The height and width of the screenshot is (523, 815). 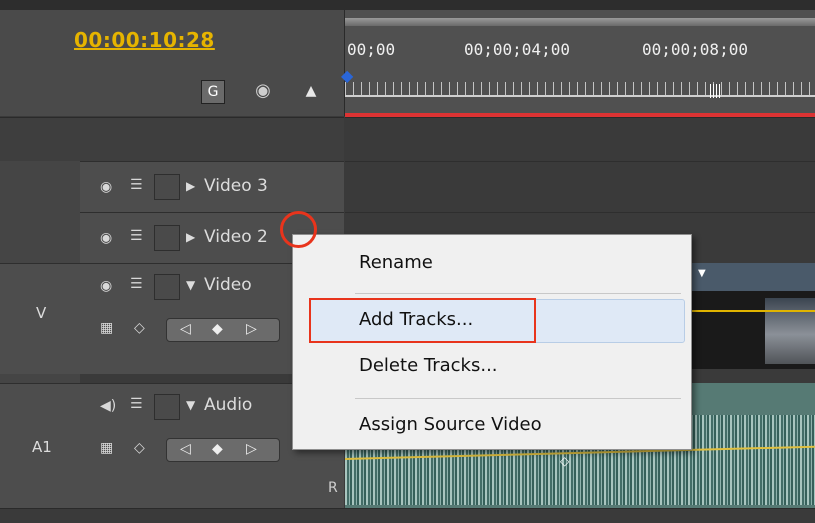 I want to click on track-header-spacer, so click(x=172, y=139).